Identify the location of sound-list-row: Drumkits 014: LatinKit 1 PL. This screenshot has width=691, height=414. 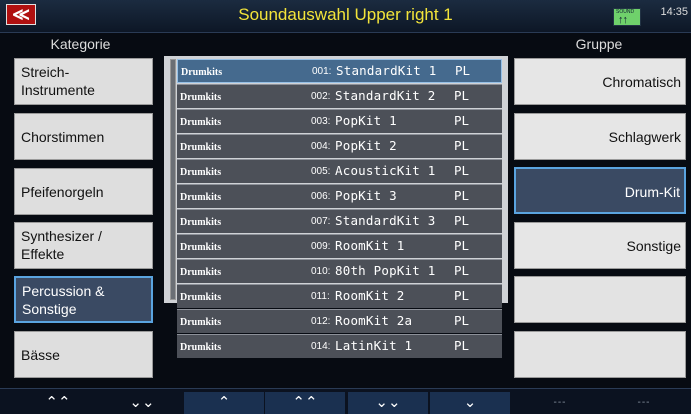
(339, 346).